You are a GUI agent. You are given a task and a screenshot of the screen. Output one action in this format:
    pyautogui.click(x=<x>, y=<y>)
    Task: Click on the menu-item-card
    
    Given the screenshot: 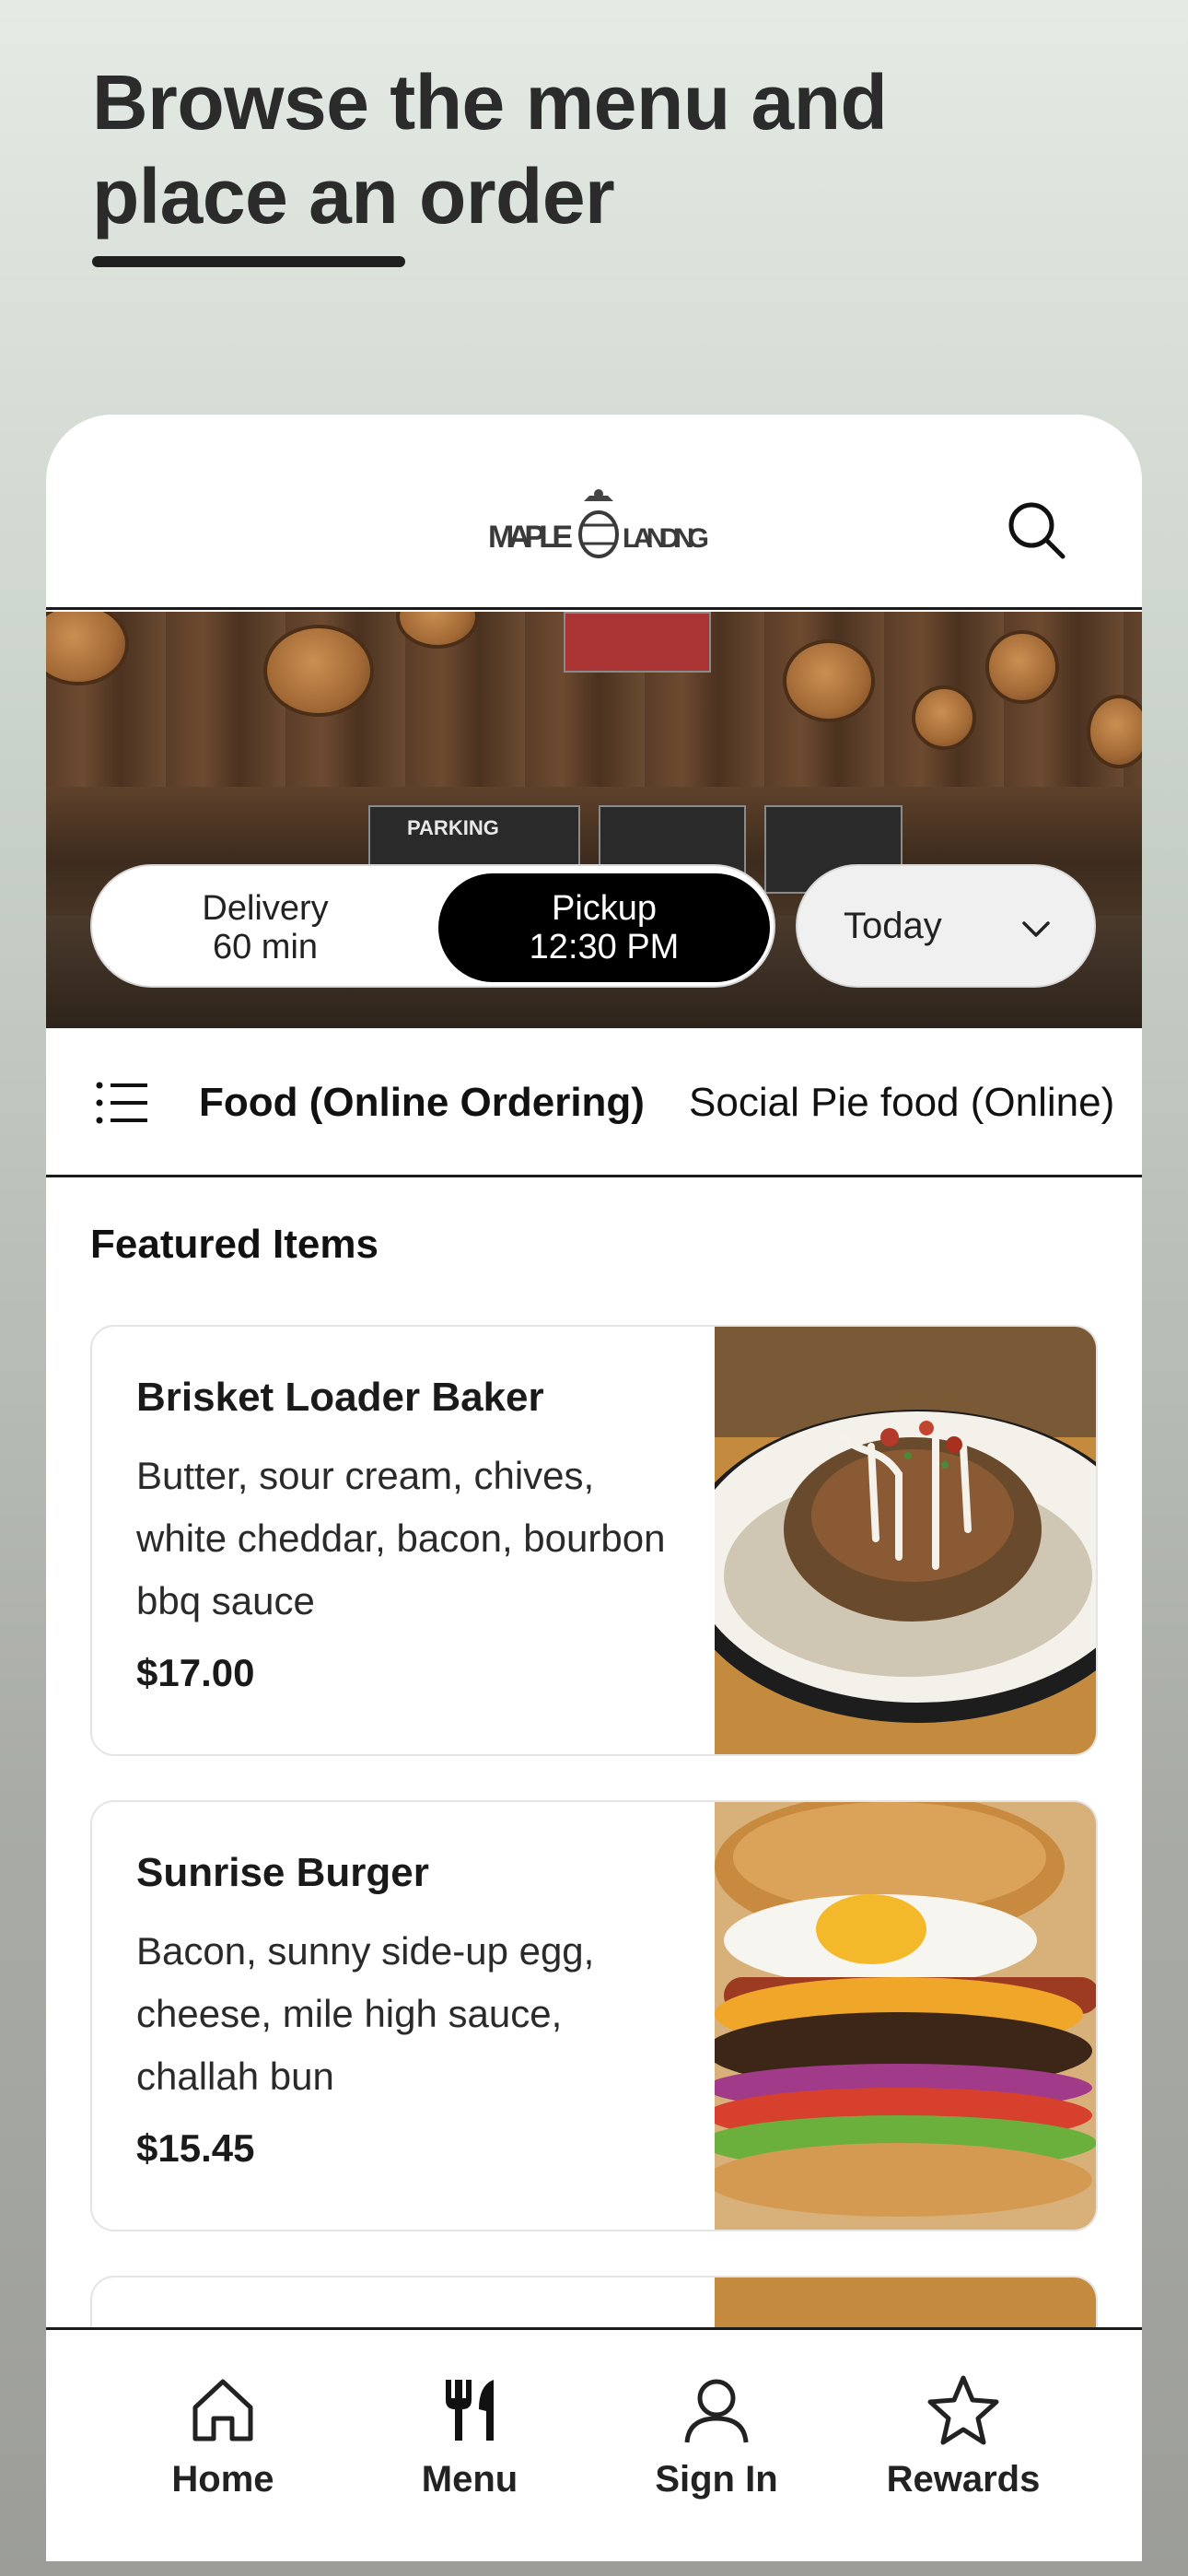 What is the action you would take?
    pyautogui.click(x=594, y=2303)
    